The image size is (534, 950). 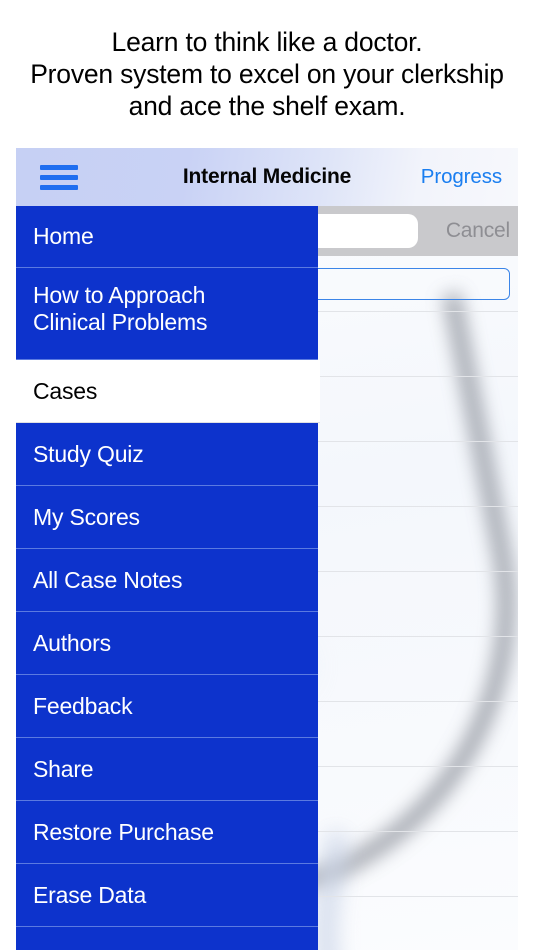 I want to click on menu-item-my-scores: My Scores, so click(x=167, y=517).